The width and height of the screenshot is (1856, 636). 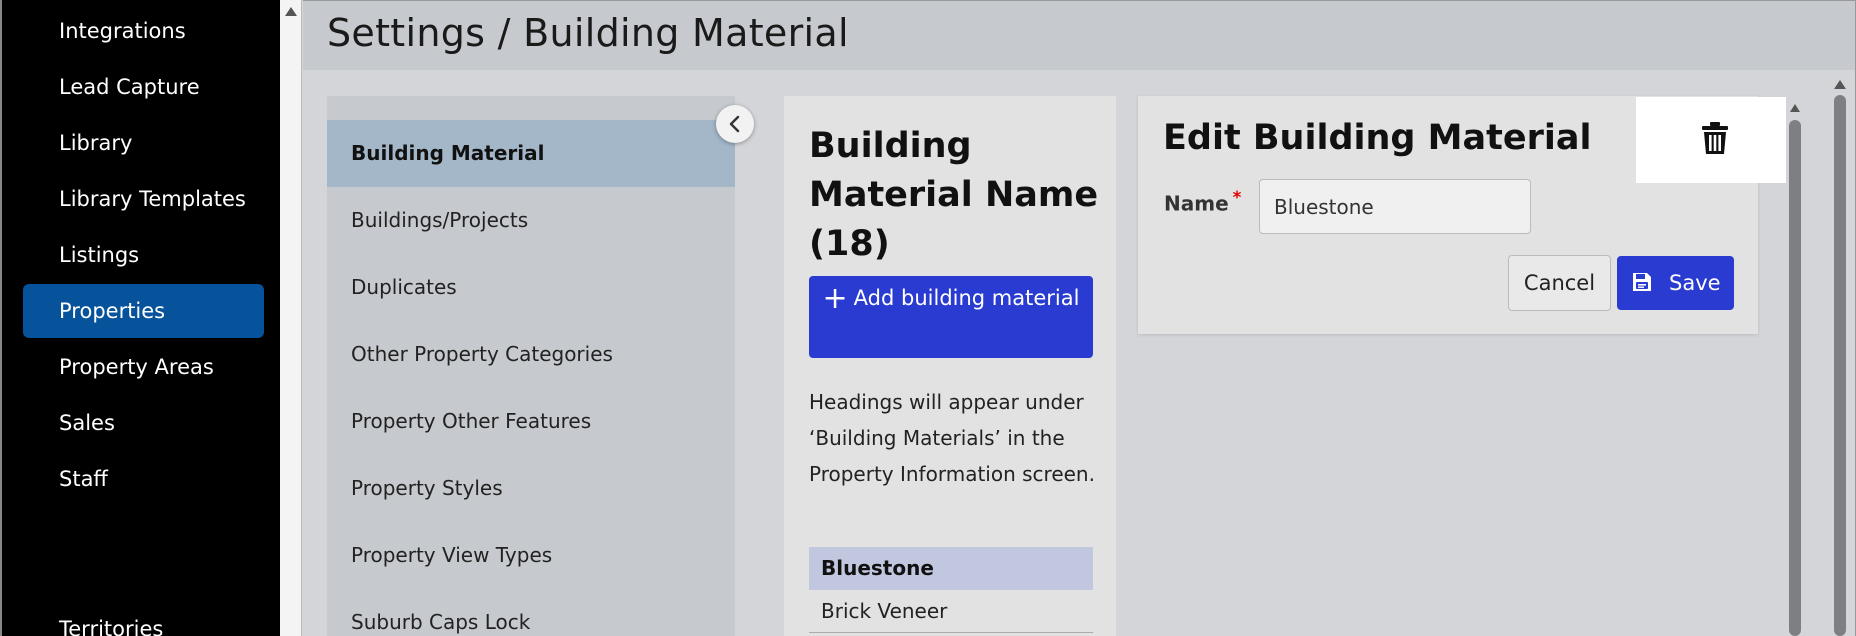 What do you see at coordinates (404, 287) in the screenshot?
I see `category-item-label: Duplicates` at bounding box center [404, 287].